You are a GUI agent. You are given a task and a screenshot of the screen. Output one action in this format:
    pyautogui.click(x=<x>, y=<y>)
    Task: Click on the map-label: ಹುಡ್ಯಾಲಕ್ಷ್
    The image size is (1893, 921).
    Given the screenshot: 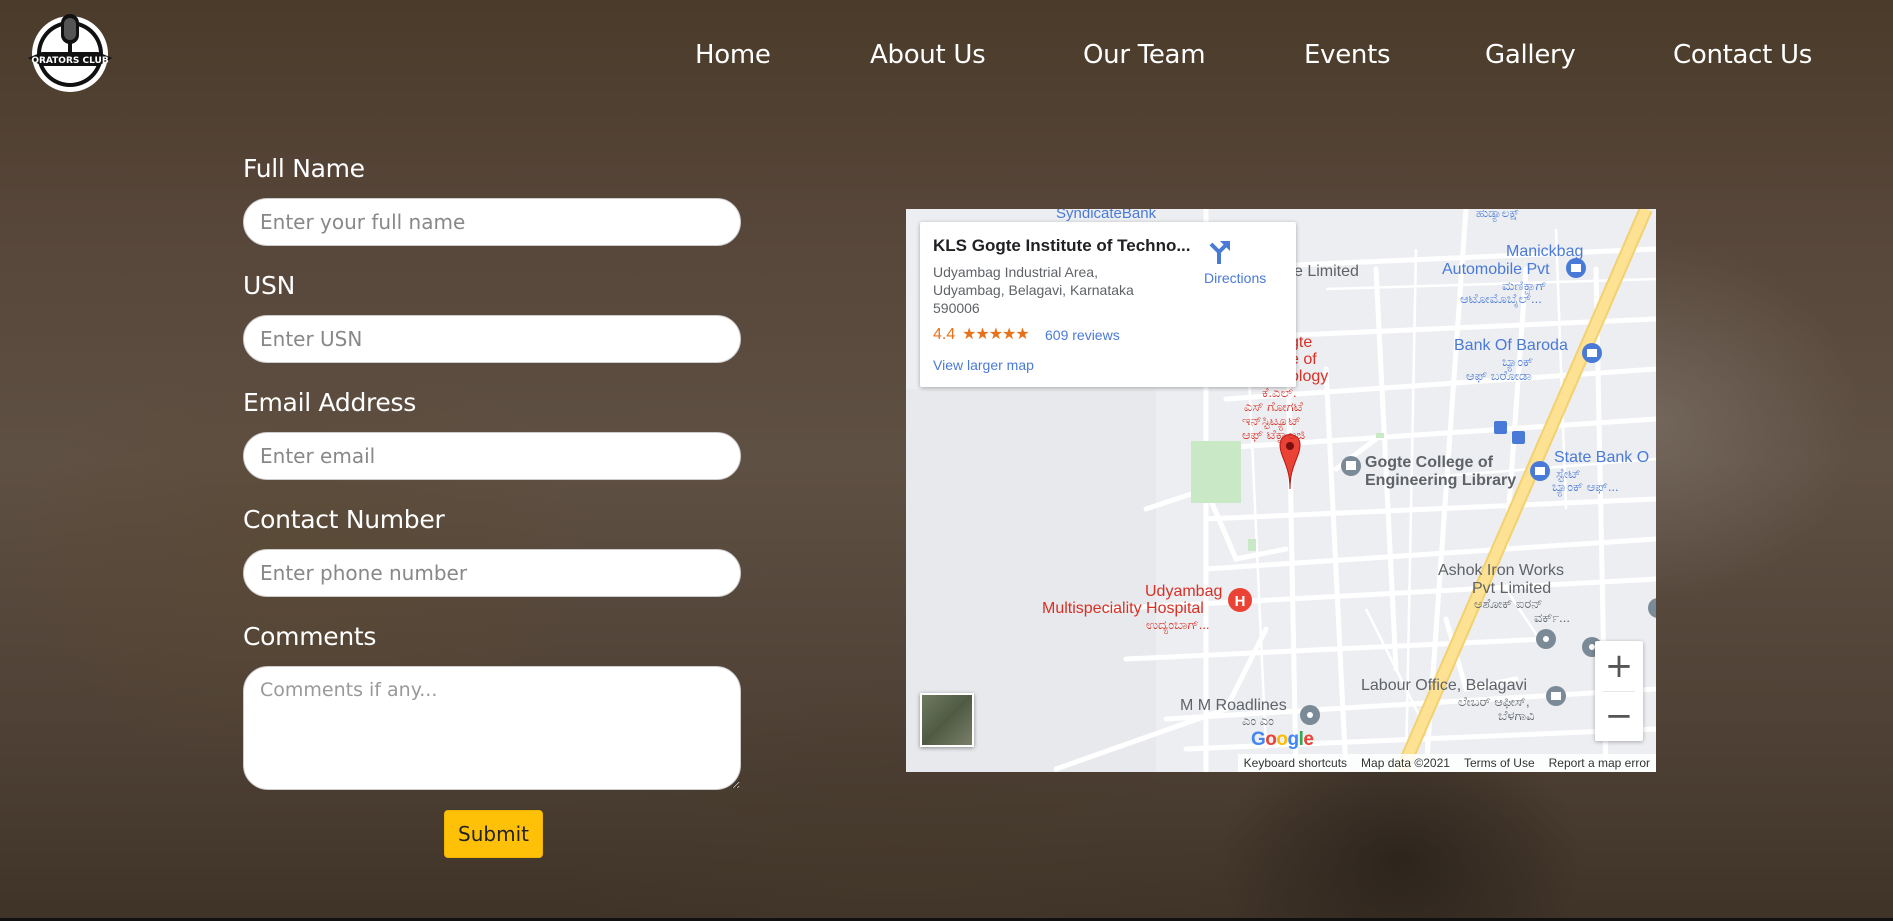 What is the action you would take?
    pyautogui.click(x=1498, y=214)
    